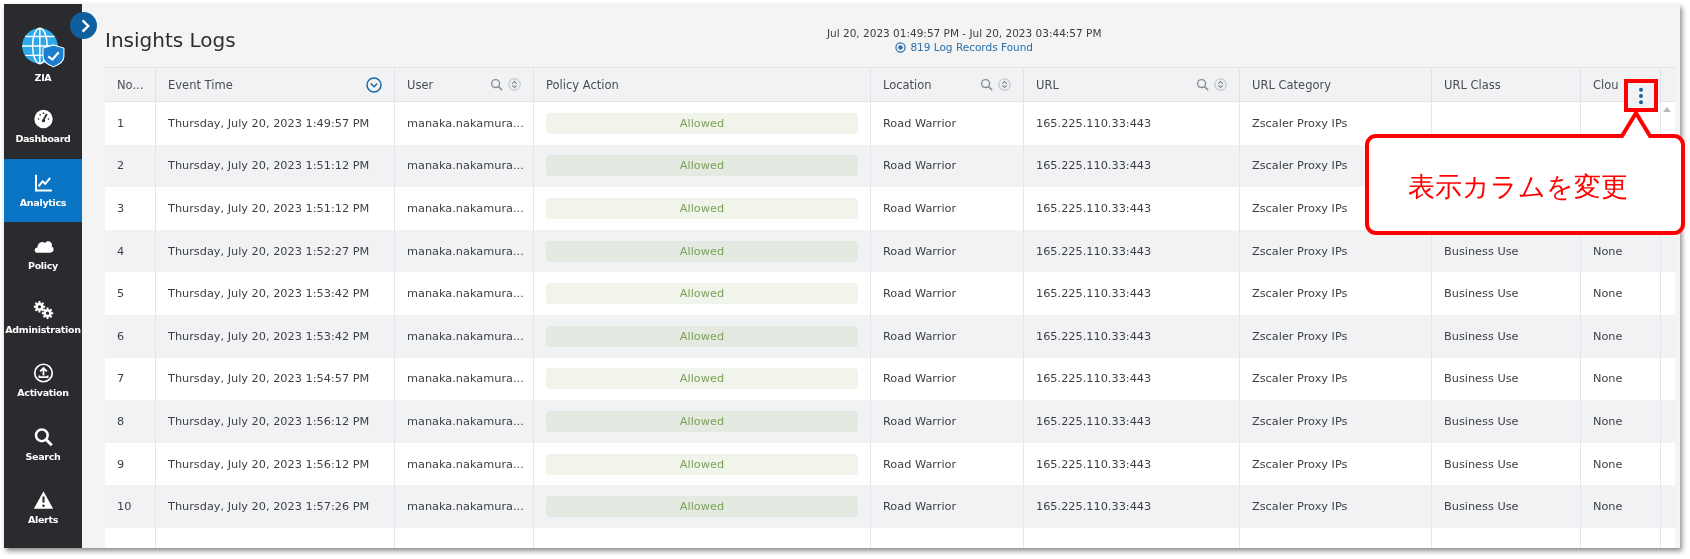  I want to click on column-header: URL, so click(1132, 85).